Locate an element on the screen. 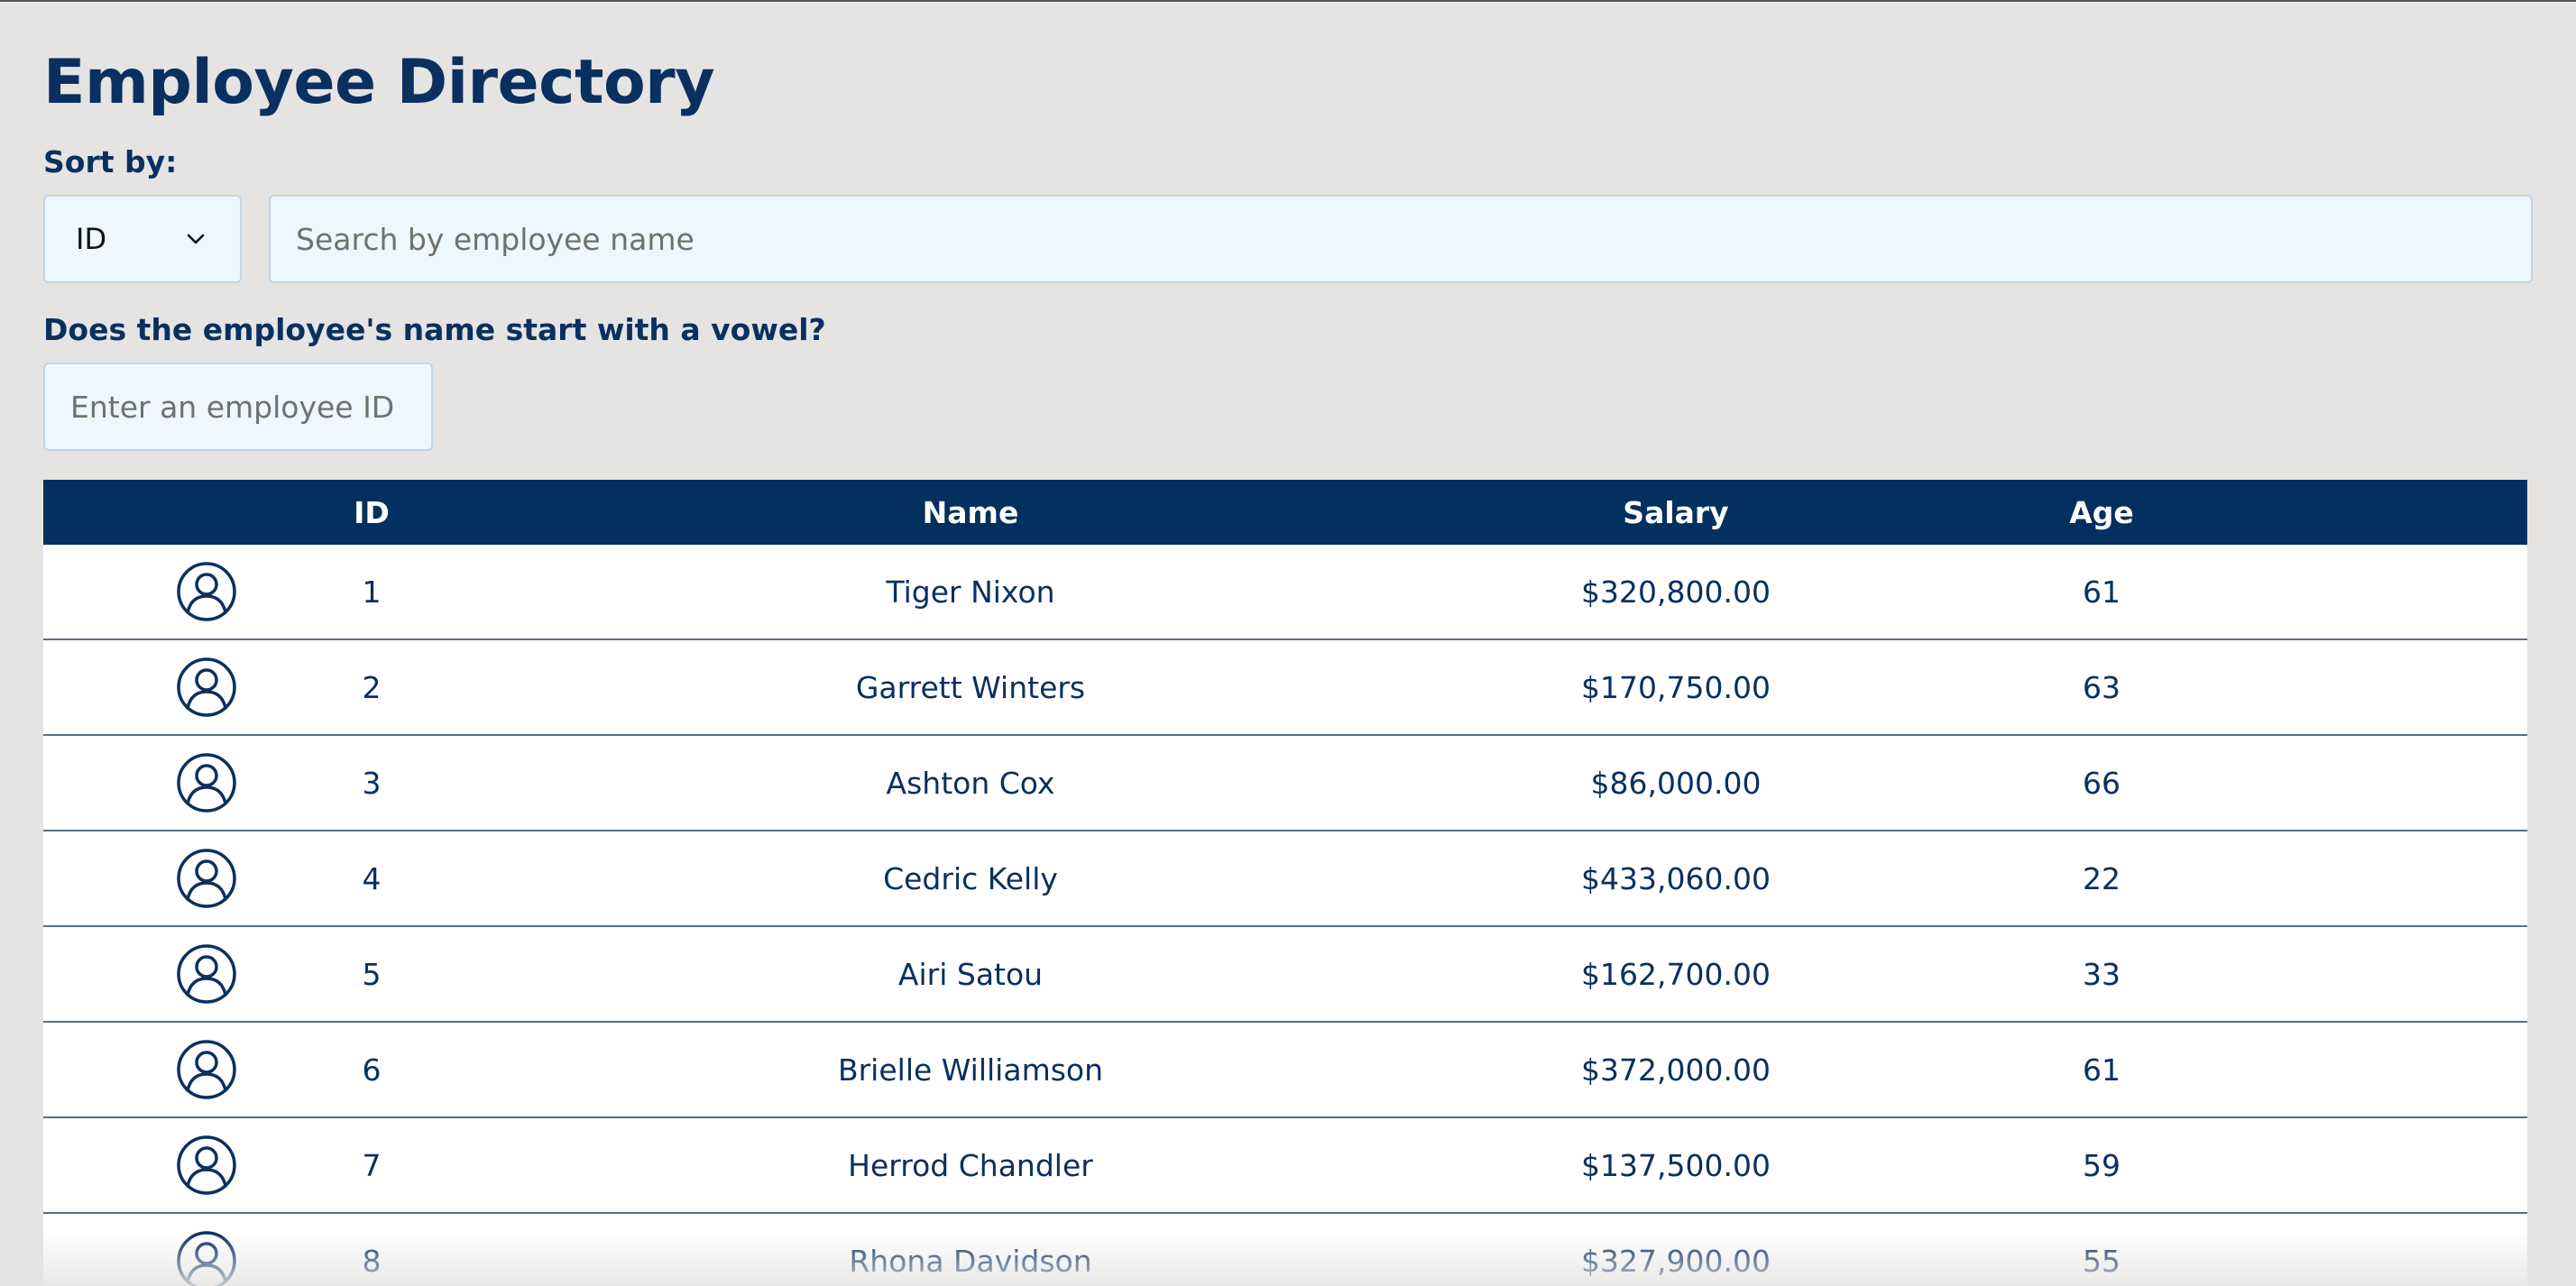 The height and width of the screenshot is (1286, 2576). cell-age: 33 is located at coordinates (2102, 974).